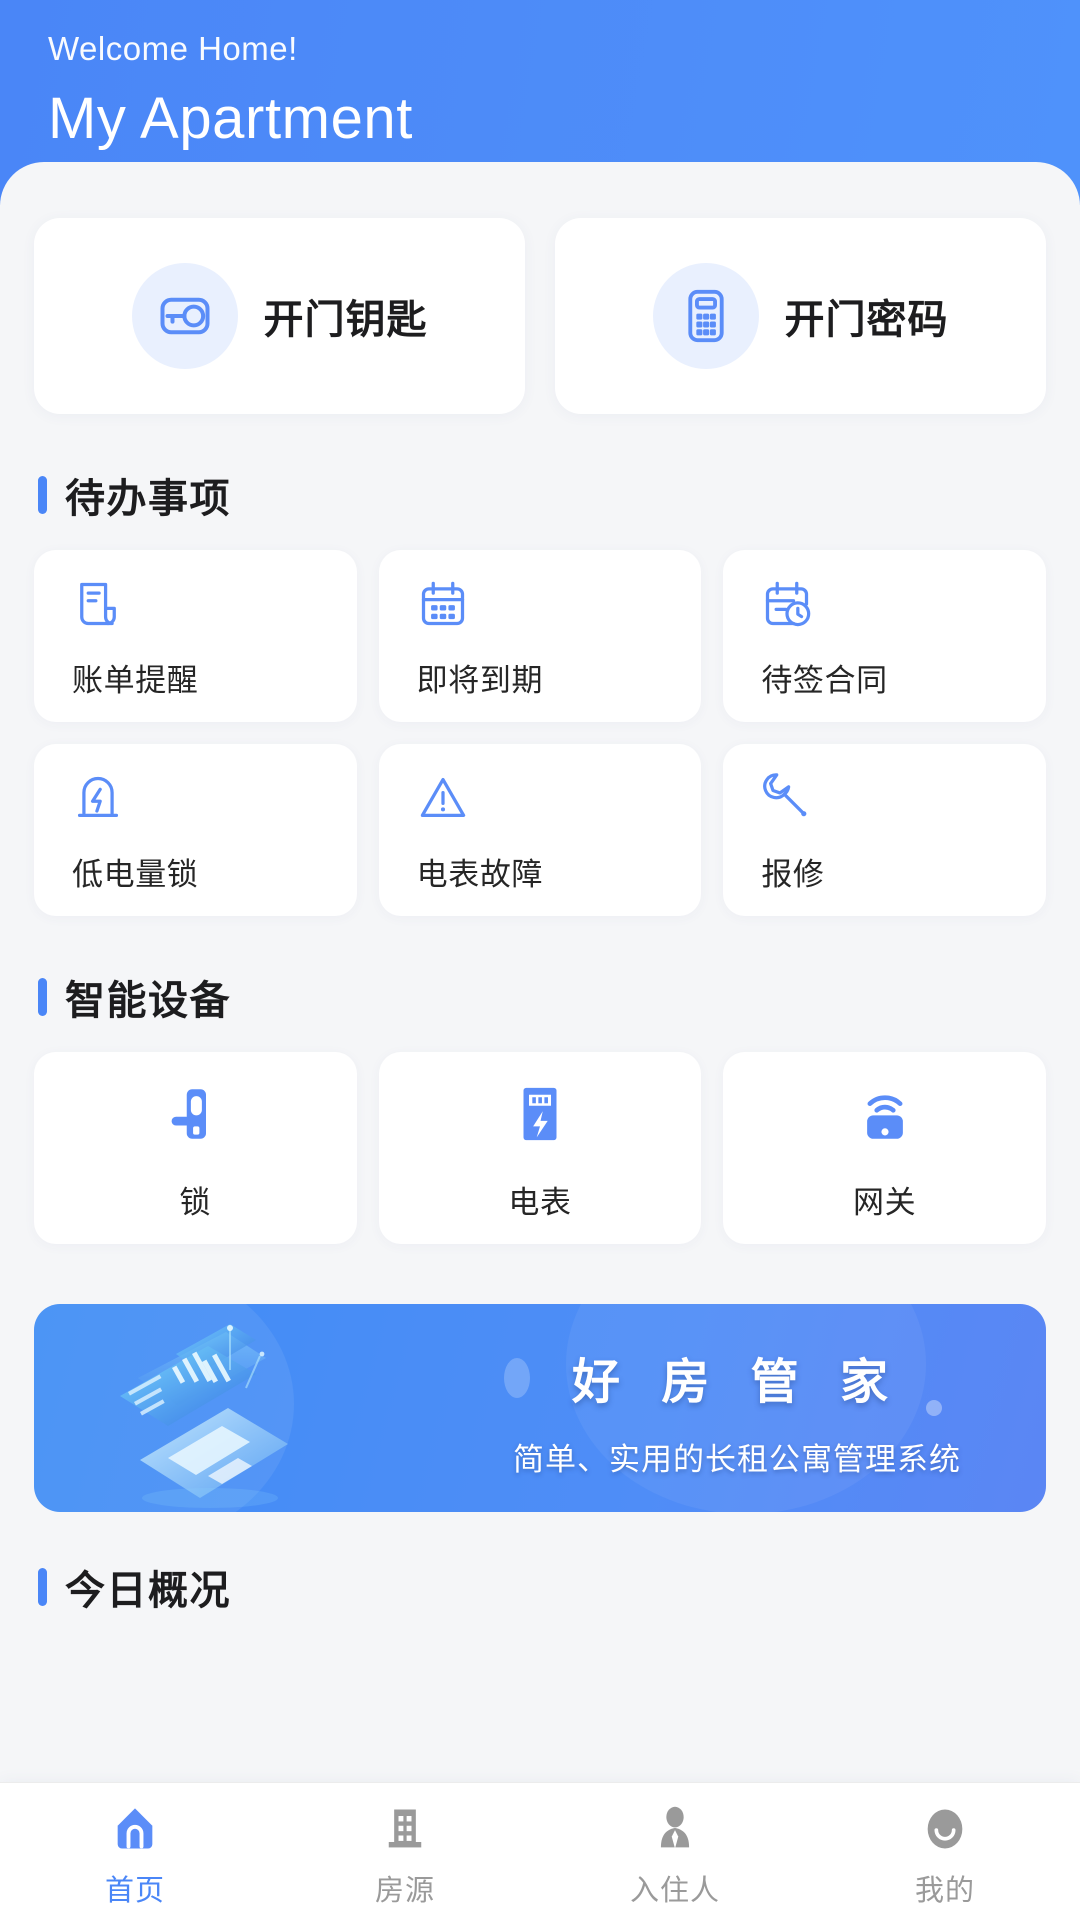  I want to click on tab-label: 首页, so click(134, 1891).